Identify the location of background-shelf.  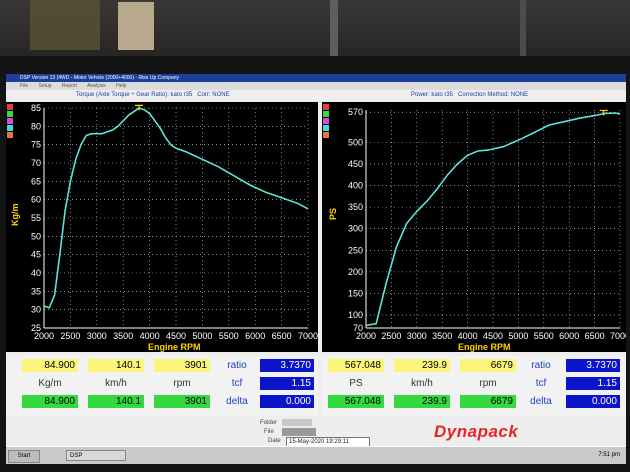
(65, 25).